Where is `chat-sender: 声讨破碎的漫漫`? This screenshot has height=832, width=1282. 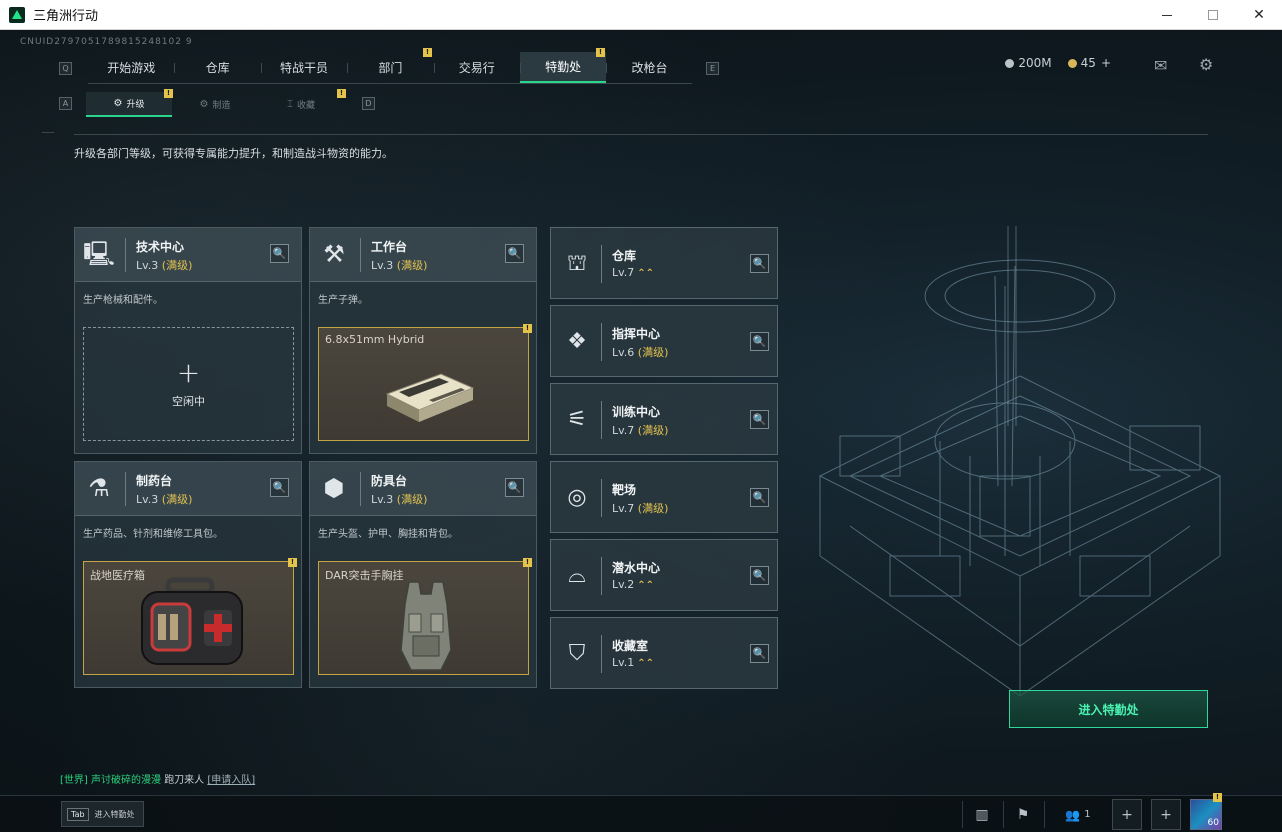
chat-sender: 声讨破碎的漫漫 is located at coordinates (126, 780).